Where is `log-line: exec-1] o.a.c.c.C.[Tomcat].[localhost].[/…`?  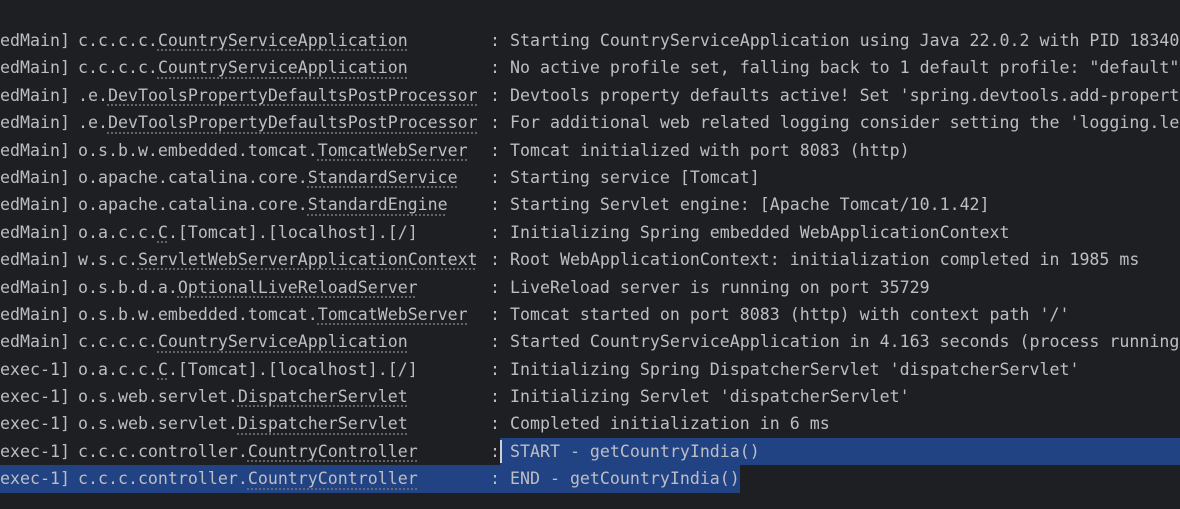
log-line: exec-1] o.a.c.c.C.[Tomcat].[localhost].[/… is located at coordinates (590, 369).